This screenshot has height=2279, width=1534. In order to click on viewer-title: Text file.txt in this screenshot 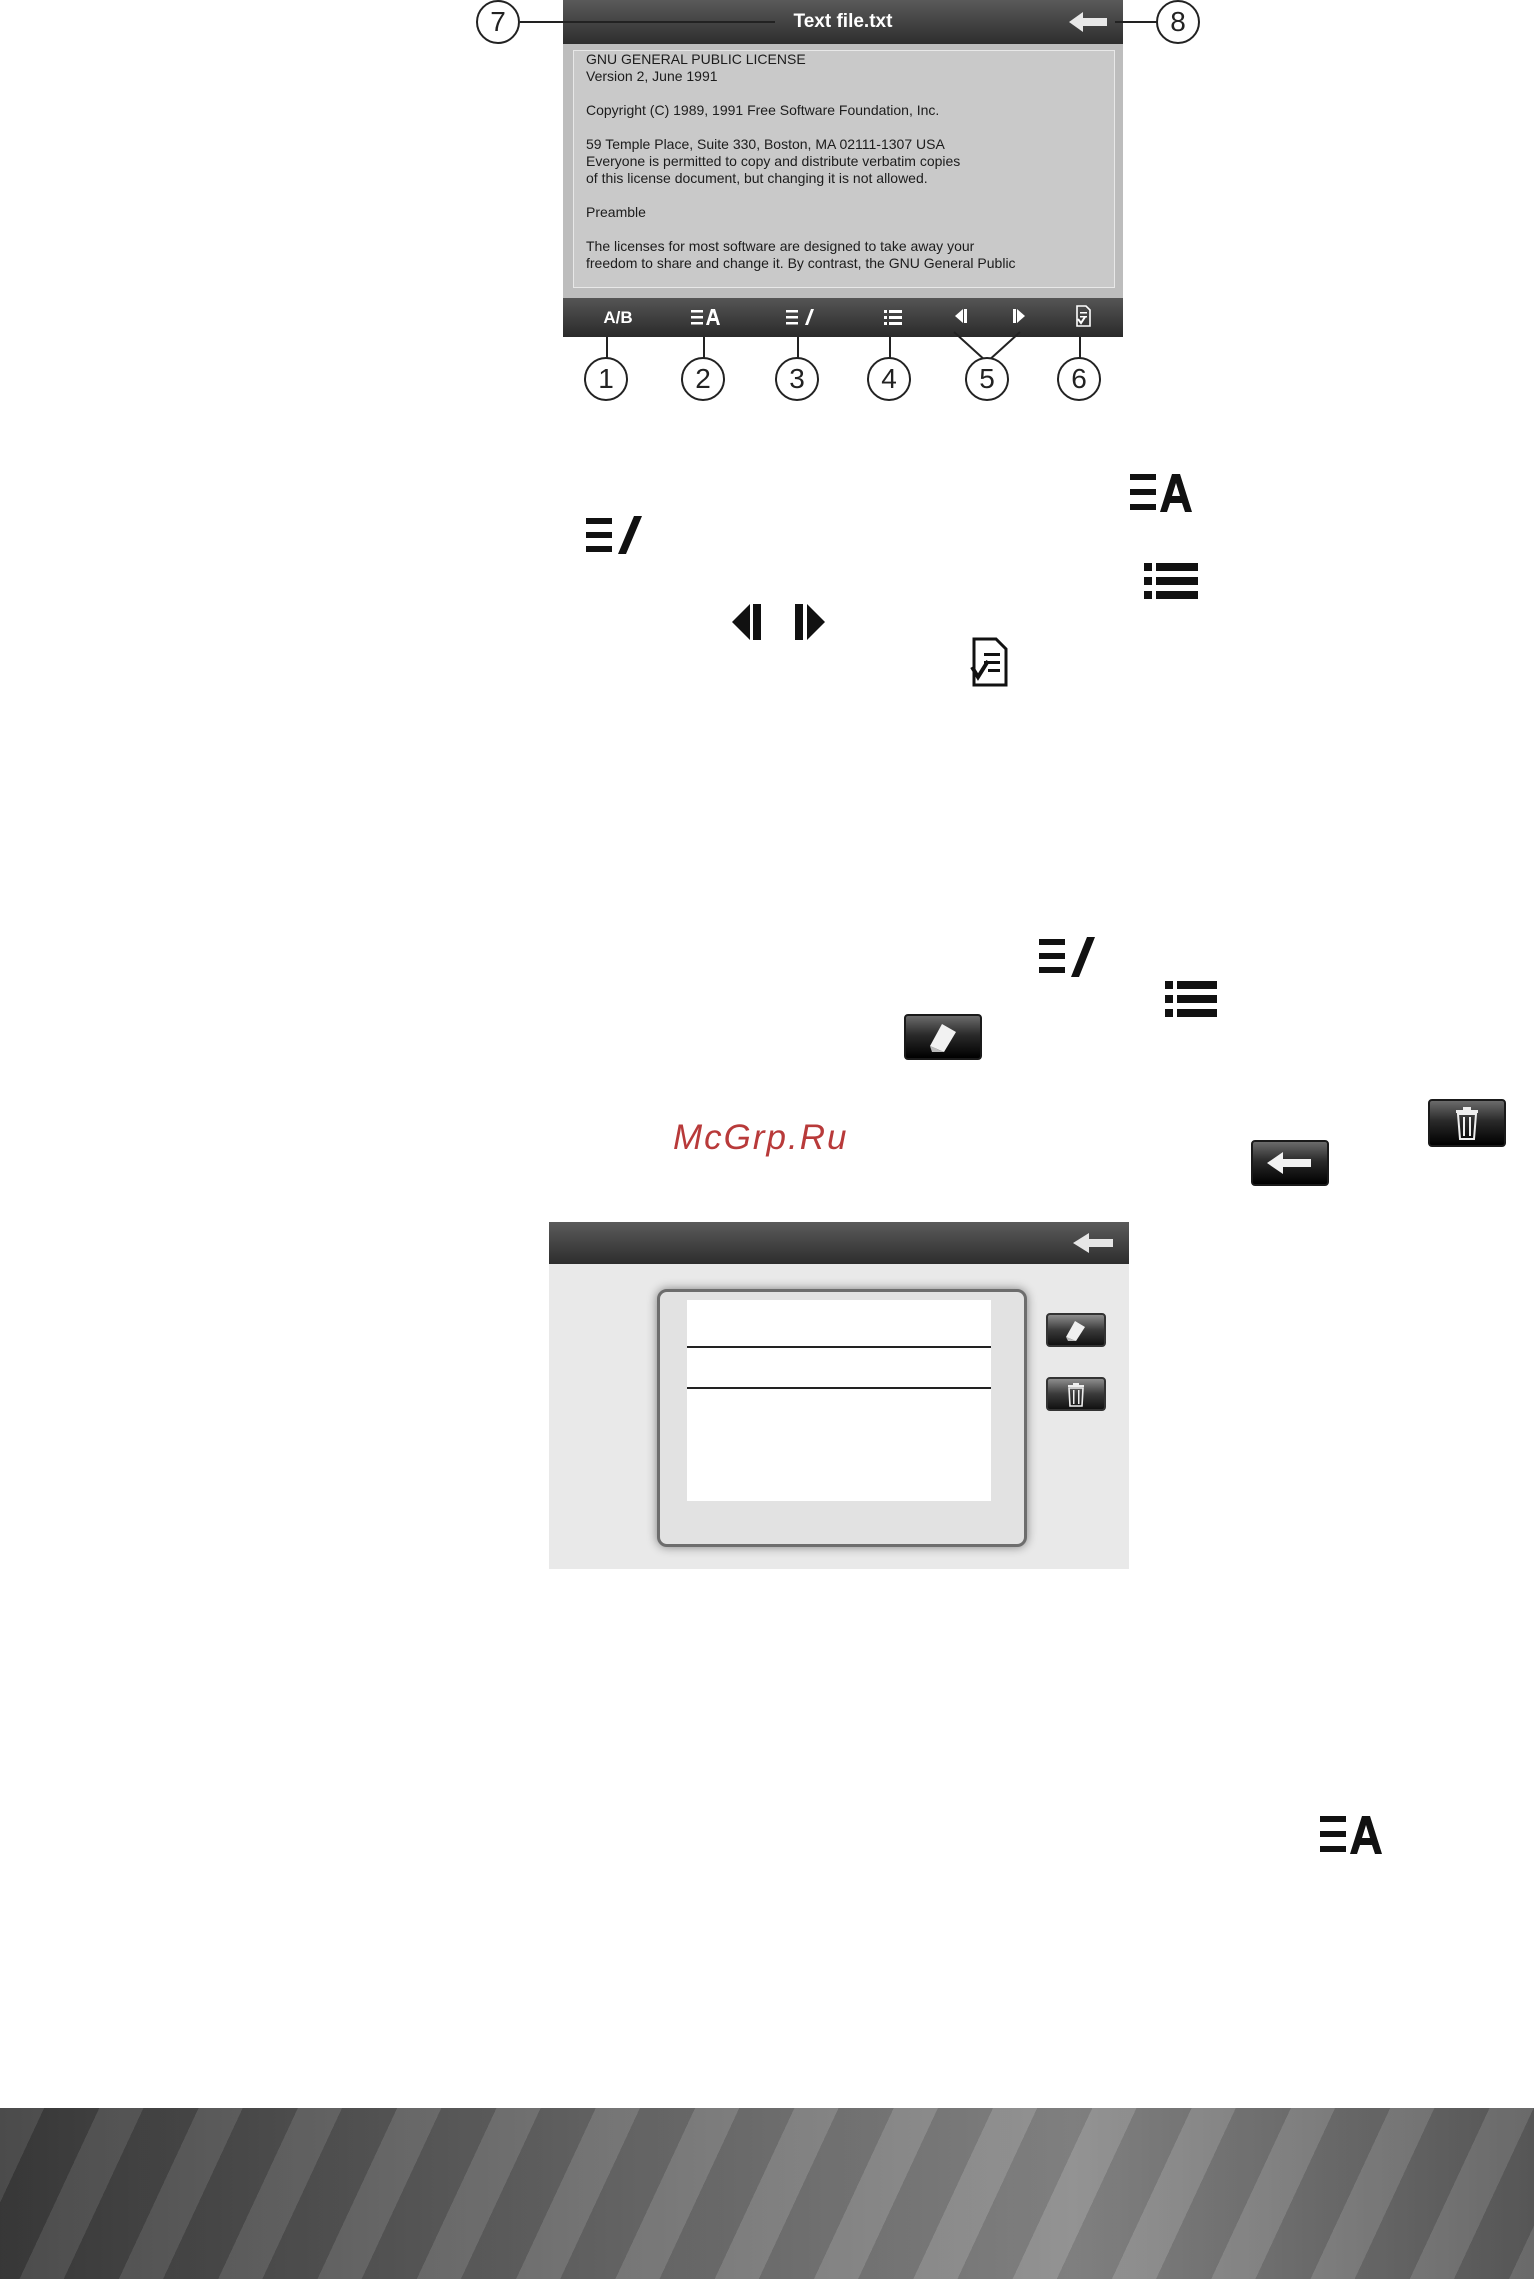, I will do `click(843, 21)`.